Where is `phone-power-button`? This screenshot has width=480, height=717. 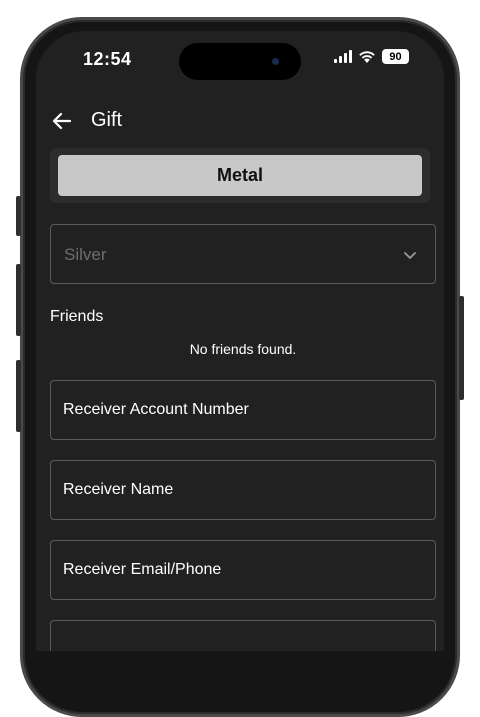 phone-power-button is located at coordinates (461, 348).